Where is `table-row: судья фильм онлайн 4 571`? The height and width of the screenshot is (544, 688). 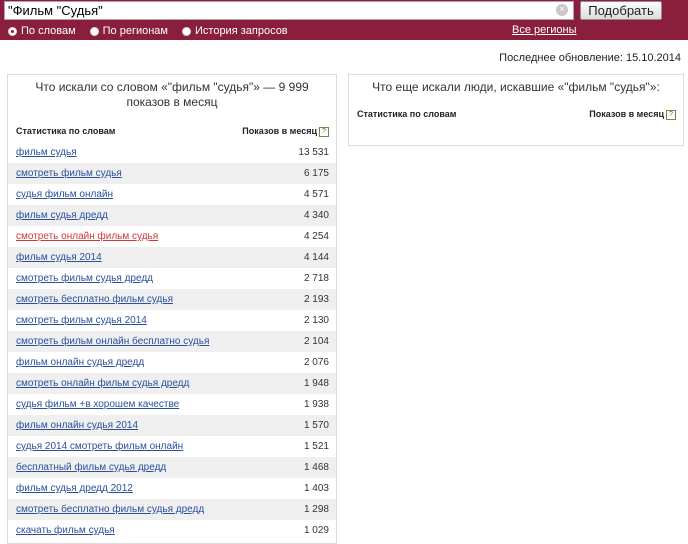 table-row: судья фильм онлайн 4 571 is located at coordinates (172, 194).